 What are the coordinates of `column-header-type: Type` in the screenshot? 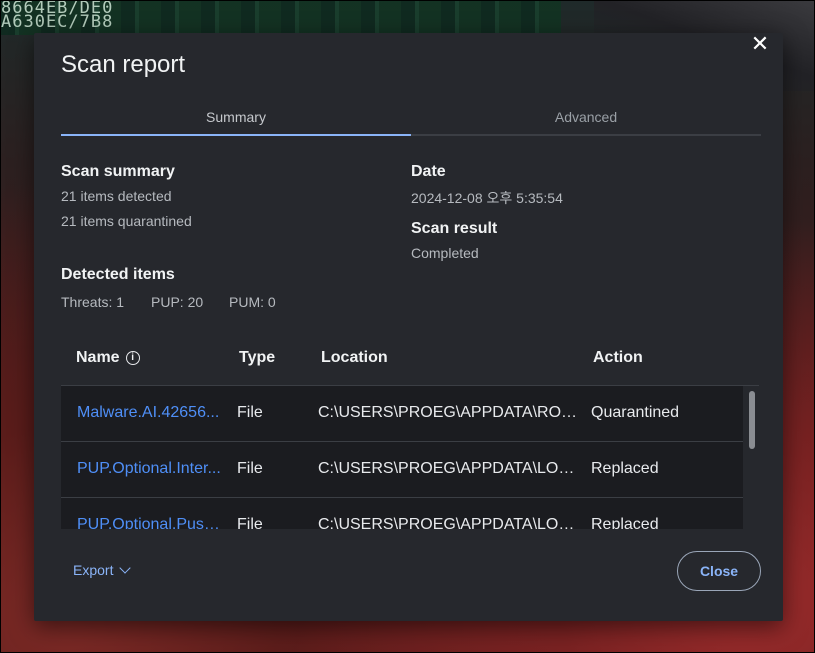 It's located at (257, 358).